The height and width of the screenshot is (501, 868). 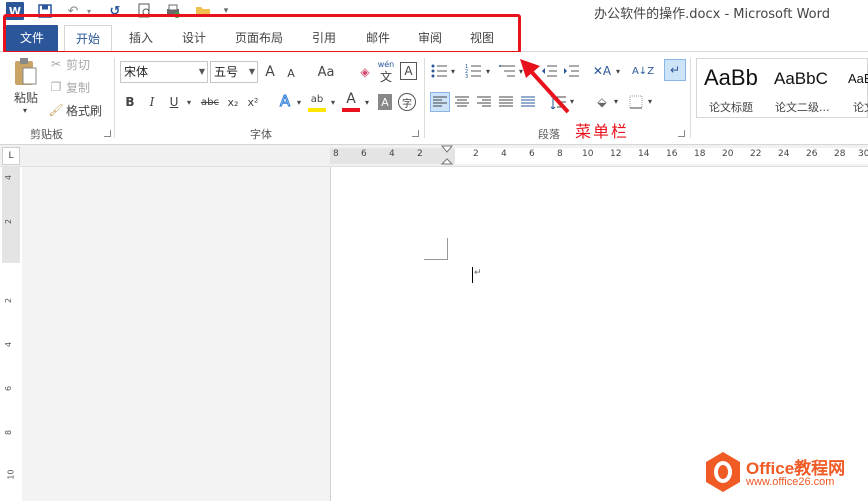 I want to click on align-center-icon, so click(x=462, y=102).